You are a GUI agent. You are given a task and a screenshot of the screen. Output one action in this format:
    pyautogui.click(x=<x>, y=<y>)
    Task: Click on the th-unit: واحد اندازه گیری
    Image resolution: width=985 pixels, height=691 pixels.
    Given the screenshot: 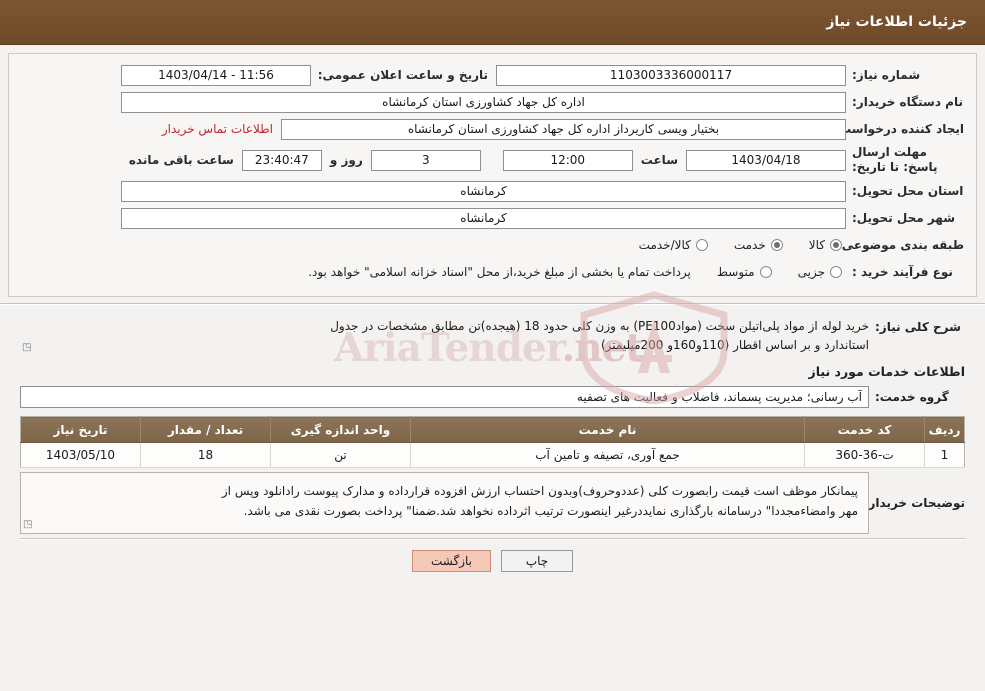 What is the action you would take?
    pyautogui.click(x=340, y=429)
    